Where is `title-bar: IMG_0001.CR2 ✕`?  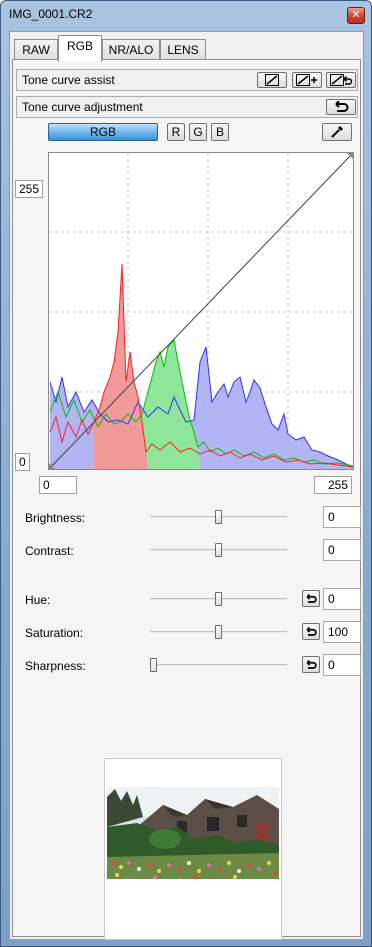 title-bar: IMG_0001.CR2 ✕ is located at coordinates (186, 16).